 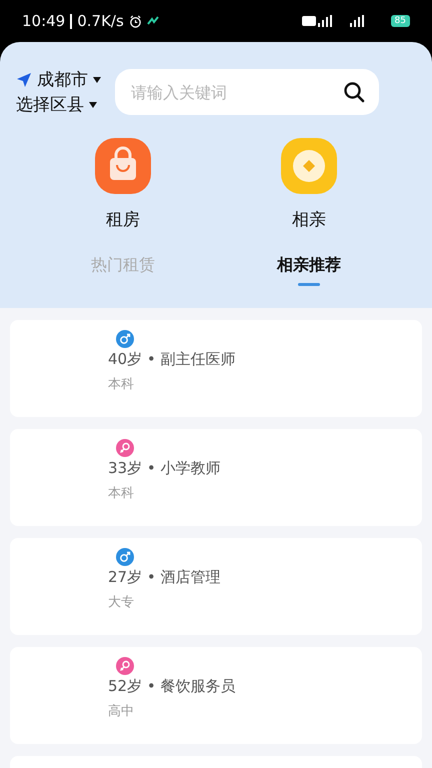 I want to click on coin-icon, so click(x=309, y=166).